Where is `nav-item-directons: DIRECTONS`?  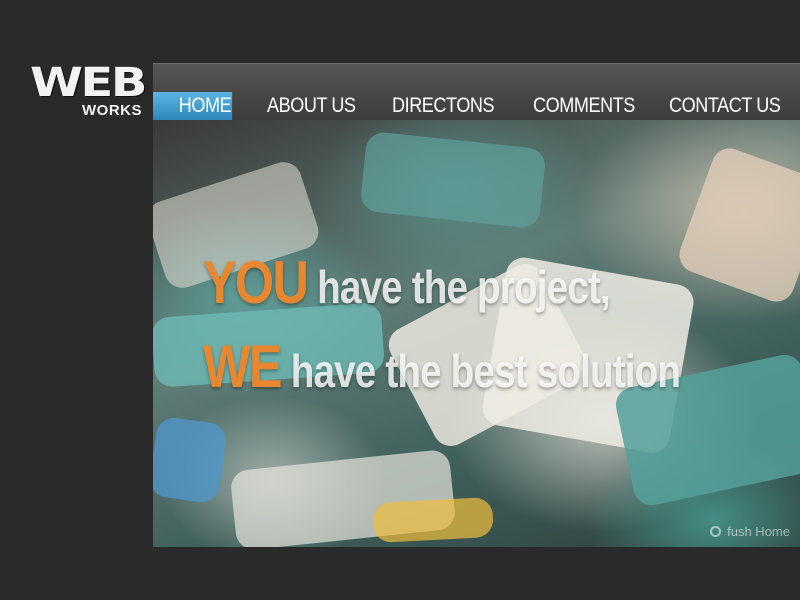
nav-item-directons: DIRECTONS is located at coordinates (443, 106).